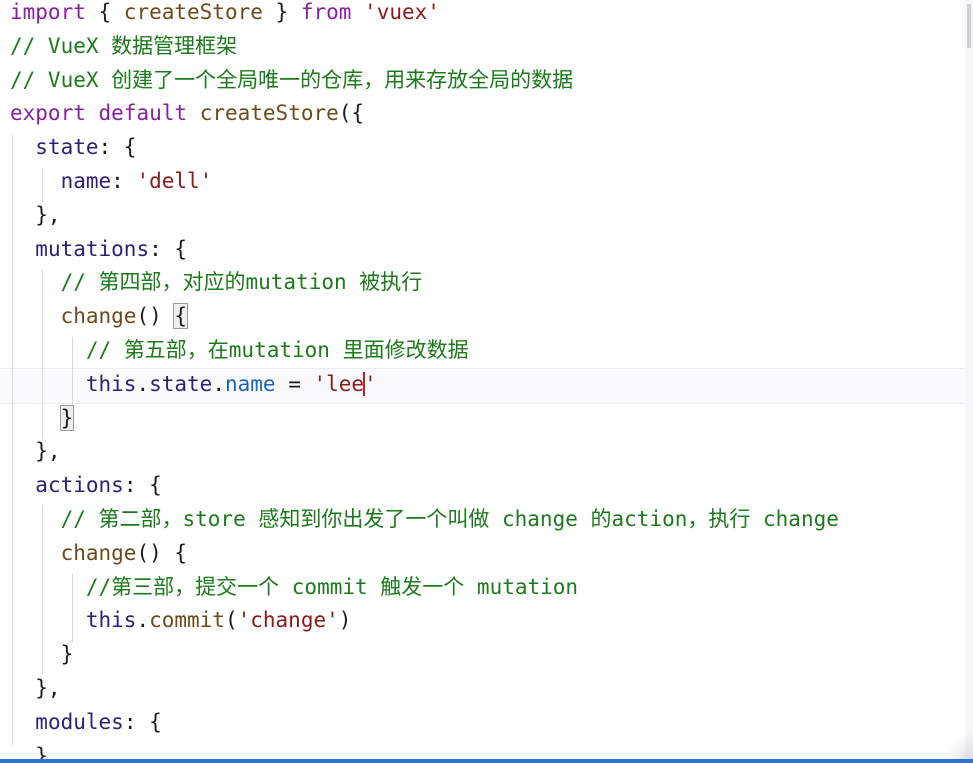 The height and width of the screenshot is (763, 973). I want to click on code-line: // VueX 创建了一个全局唯一的仓库，用来存放全局的数据, so click(490, 85).